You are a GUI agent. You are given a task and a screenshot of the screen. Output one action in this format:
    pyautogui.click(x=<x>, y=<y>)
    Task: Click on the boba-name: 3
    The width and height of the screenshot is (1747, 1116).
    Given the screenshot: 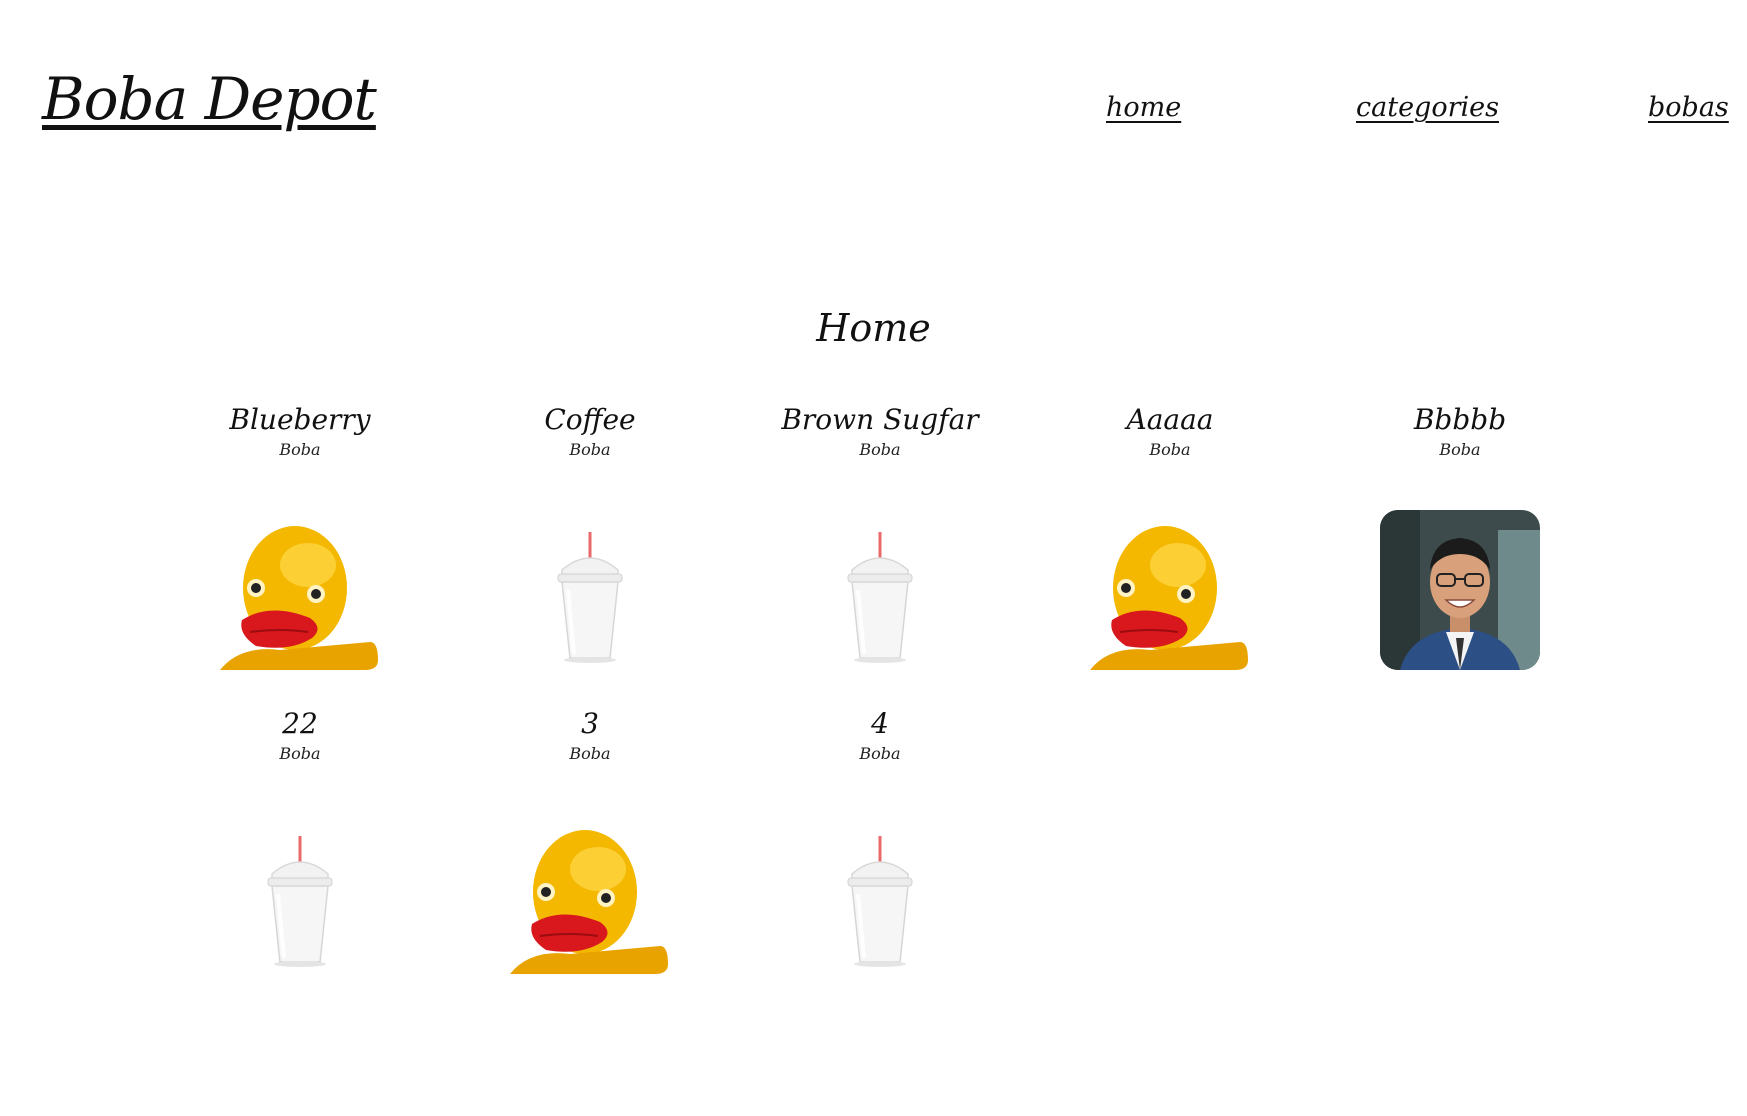 What is the action you would take?
    pyautogui.click(x=590, y=723)
    